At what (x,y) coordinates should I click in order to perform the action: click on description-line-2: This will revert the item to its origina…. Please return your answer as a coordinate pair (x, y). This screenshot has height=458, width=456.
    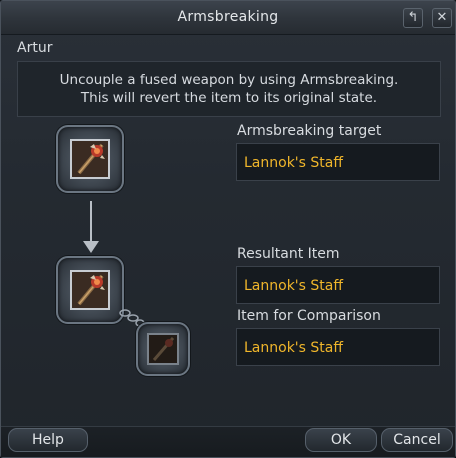
    Looking at the image, I should click on (229, 98).